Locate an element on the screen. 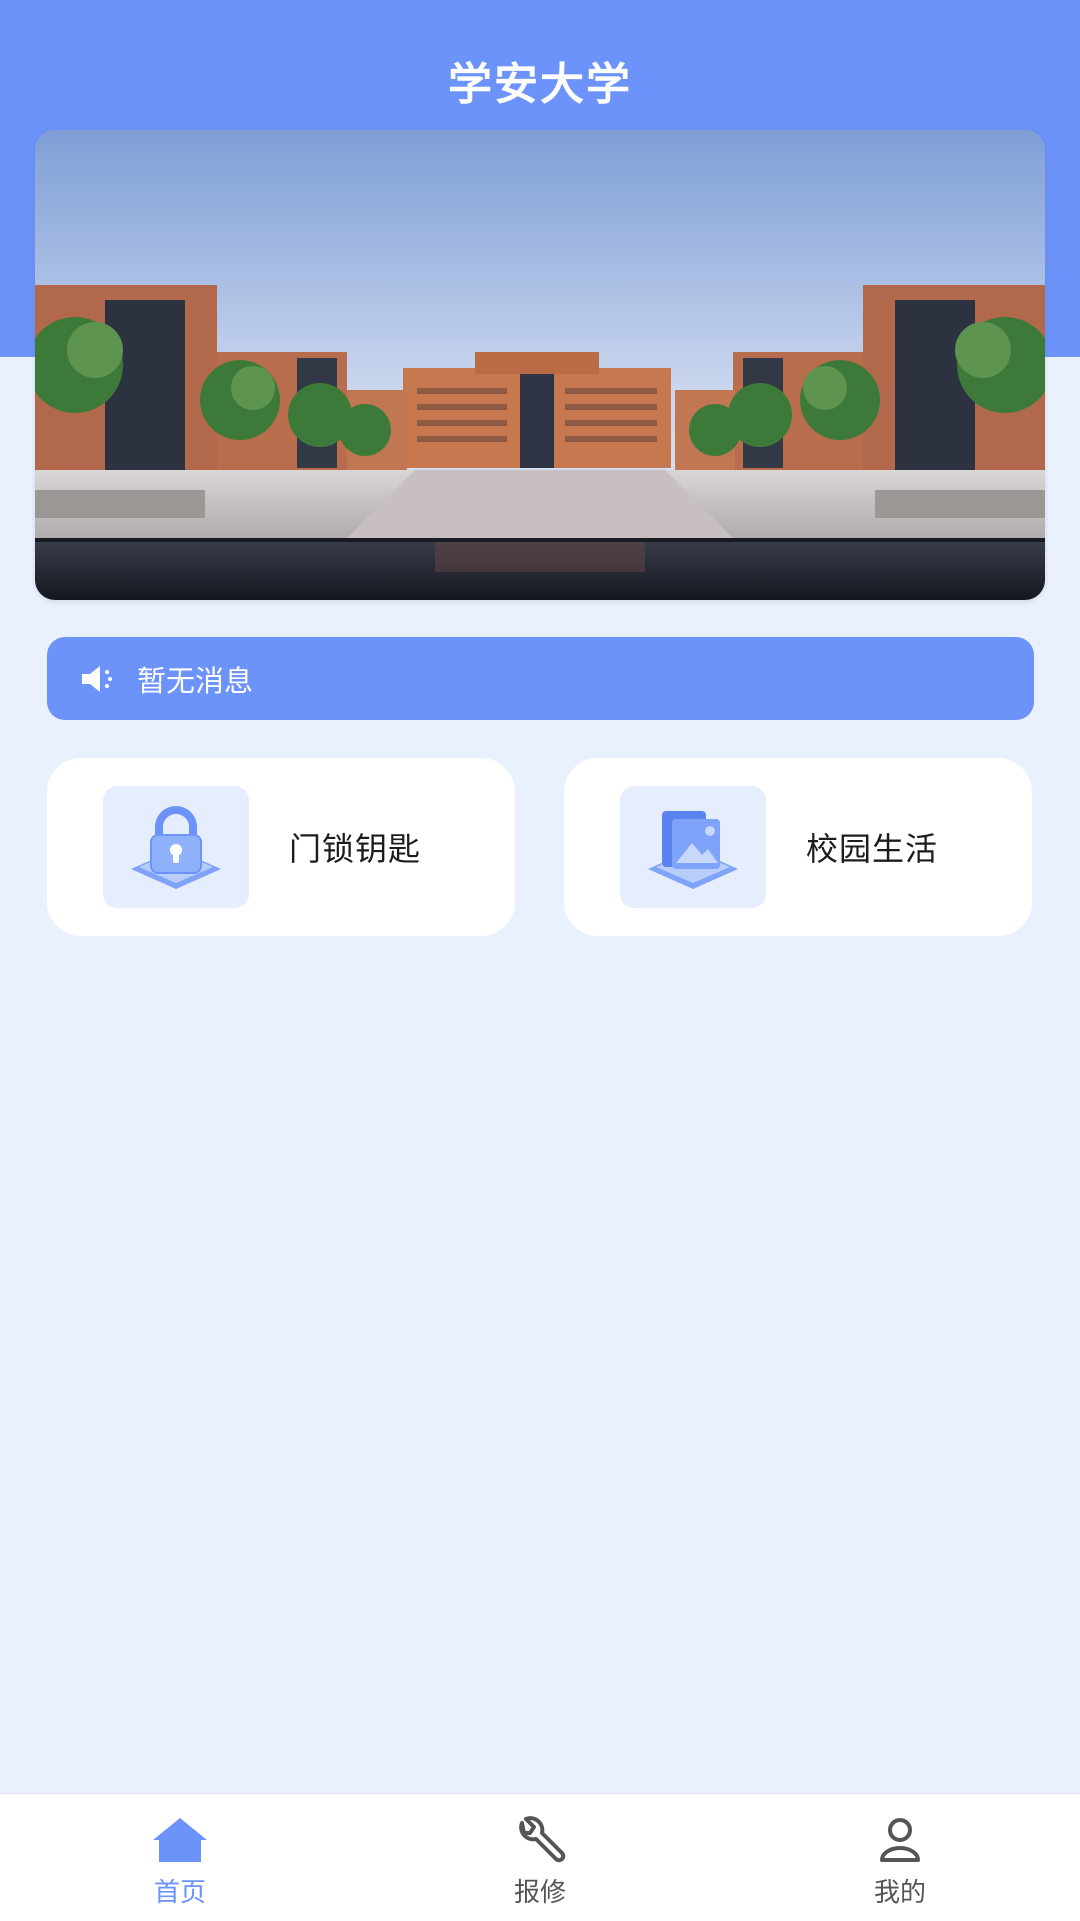  tab-label-home: 首页 is located at coordinates (179, 1893).